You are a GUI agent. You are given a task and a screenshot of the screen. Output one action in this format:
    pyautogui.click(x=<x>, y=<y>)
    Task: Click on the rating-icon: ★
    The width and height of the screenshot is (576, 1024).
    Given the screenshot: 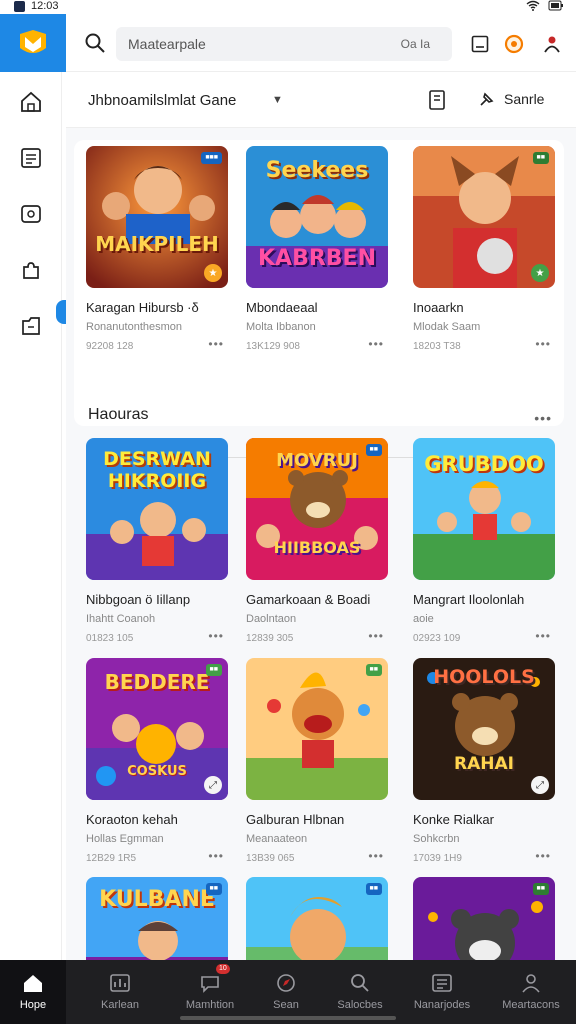 What is the action you would take?
    pyautogui.click(x=540, y=273)
    